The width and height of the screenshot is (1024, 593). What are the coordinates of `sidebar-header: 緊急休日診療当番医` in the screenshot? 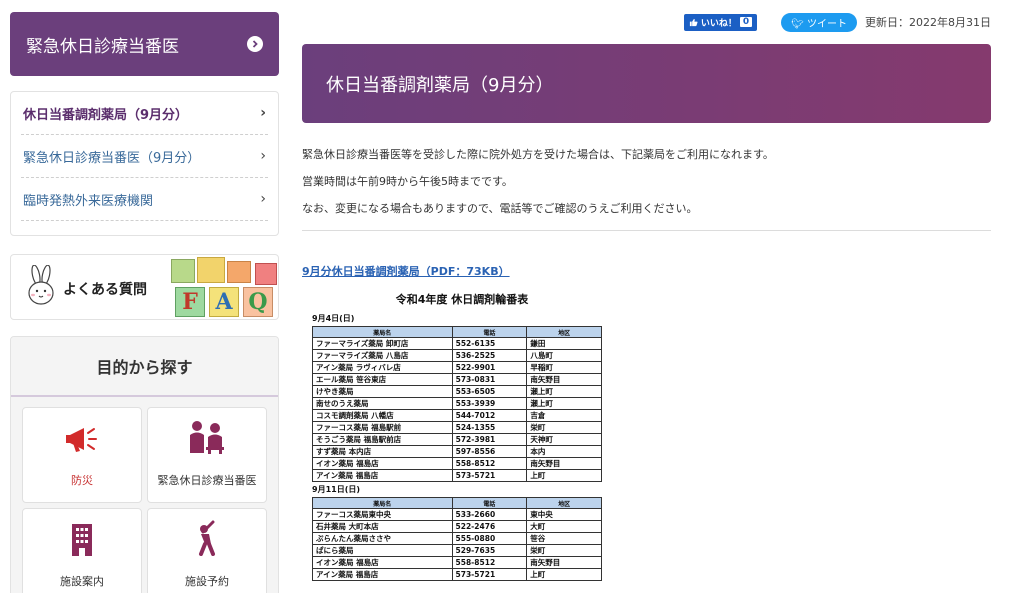 It's located at (144, 44).